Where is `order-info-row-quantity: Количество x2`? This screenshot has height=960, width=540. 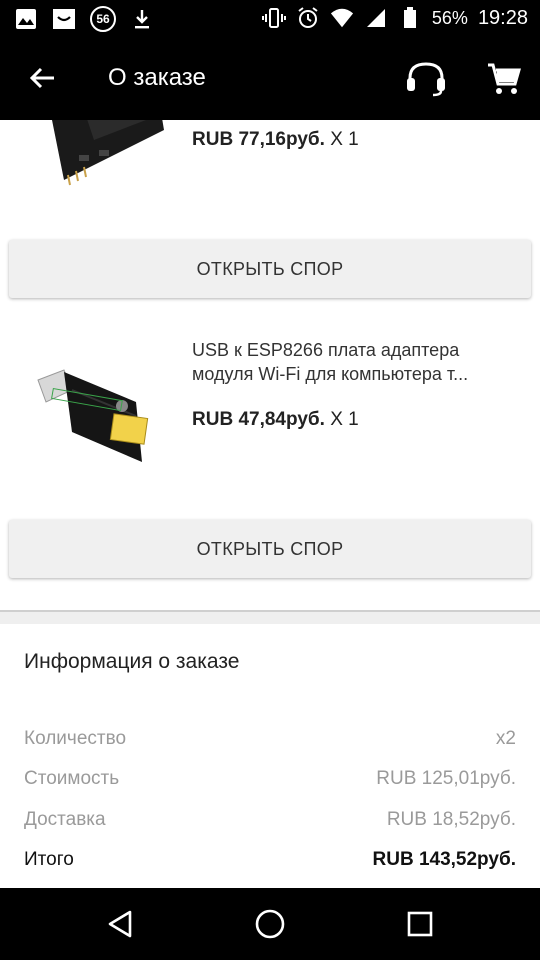 order-info-row-quantity: Количество x2 is located at coordinates (270, 739).